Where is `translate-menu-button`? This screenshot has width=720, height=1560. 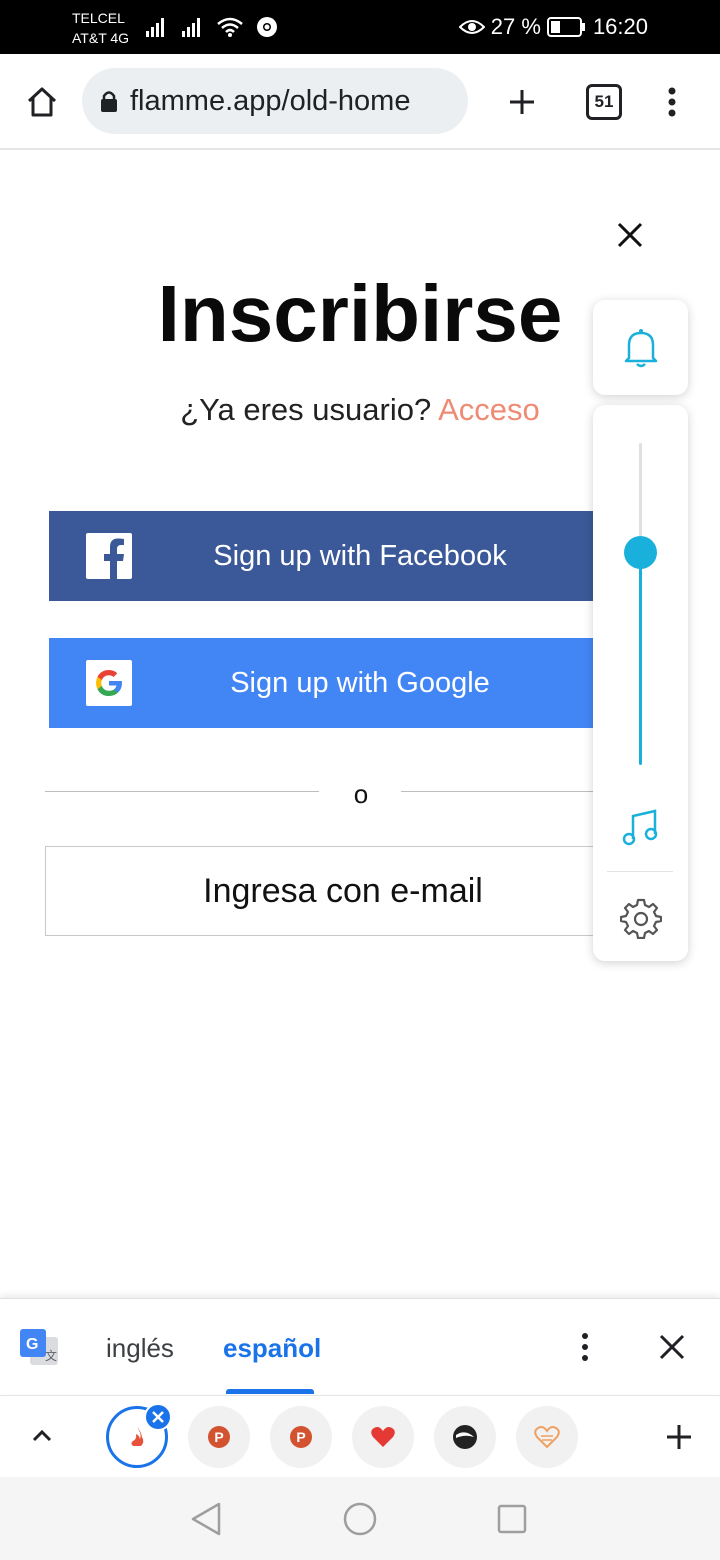
translate-menu-button is located at coordinates (585, 1347).